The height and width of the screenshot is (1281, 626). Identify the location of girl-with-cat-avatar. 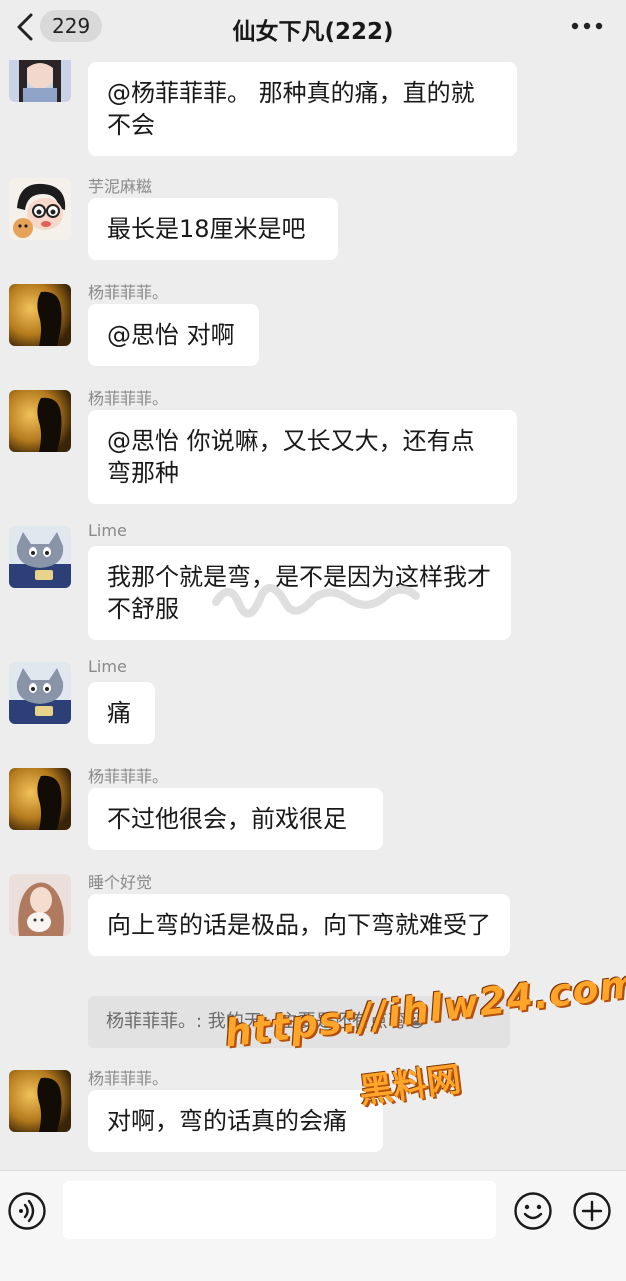
(40, 905).